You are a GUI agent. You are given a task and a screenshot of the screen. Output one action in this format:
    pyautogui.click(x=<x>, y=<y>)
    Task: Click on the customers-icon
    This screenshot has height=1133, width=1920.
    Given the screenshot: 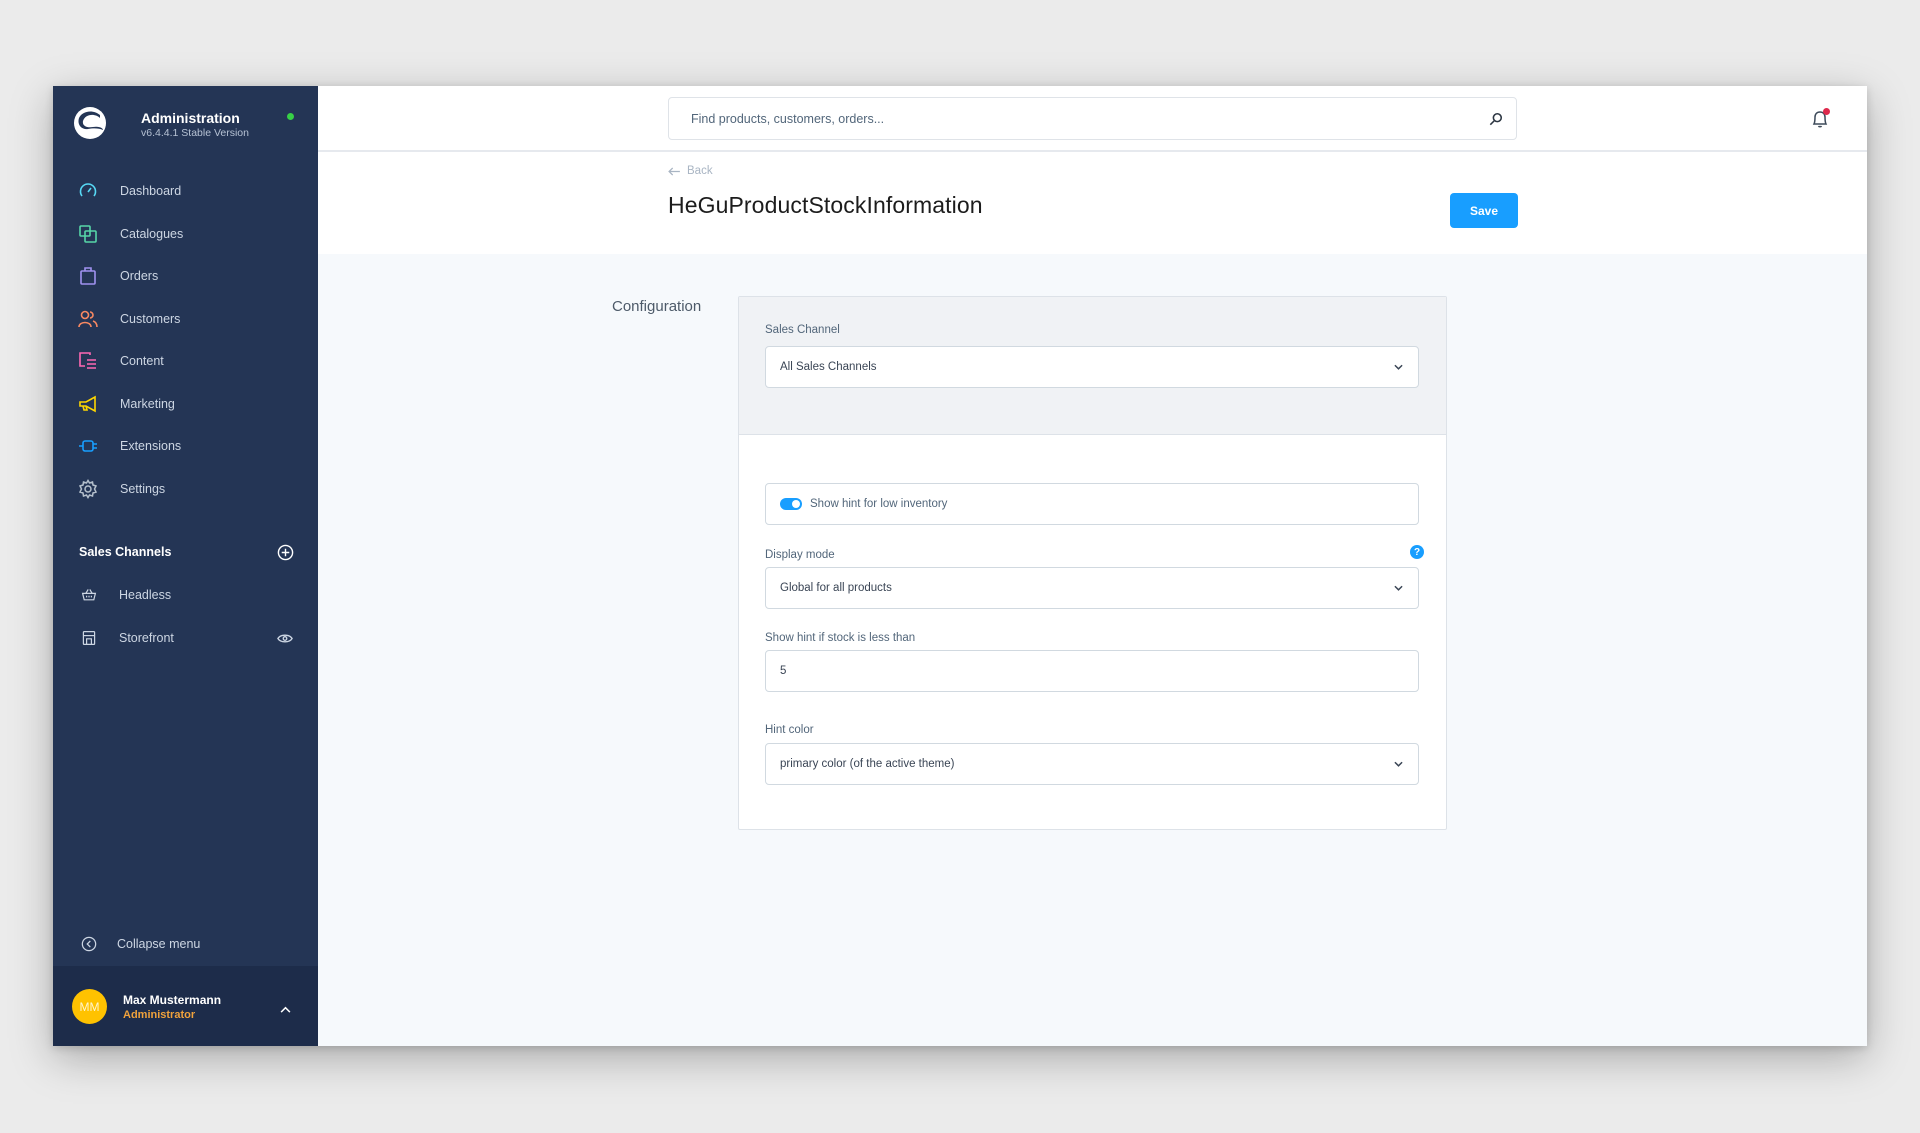 What is the action you would take?
    pyautogui.click(x=88, y=319)
    